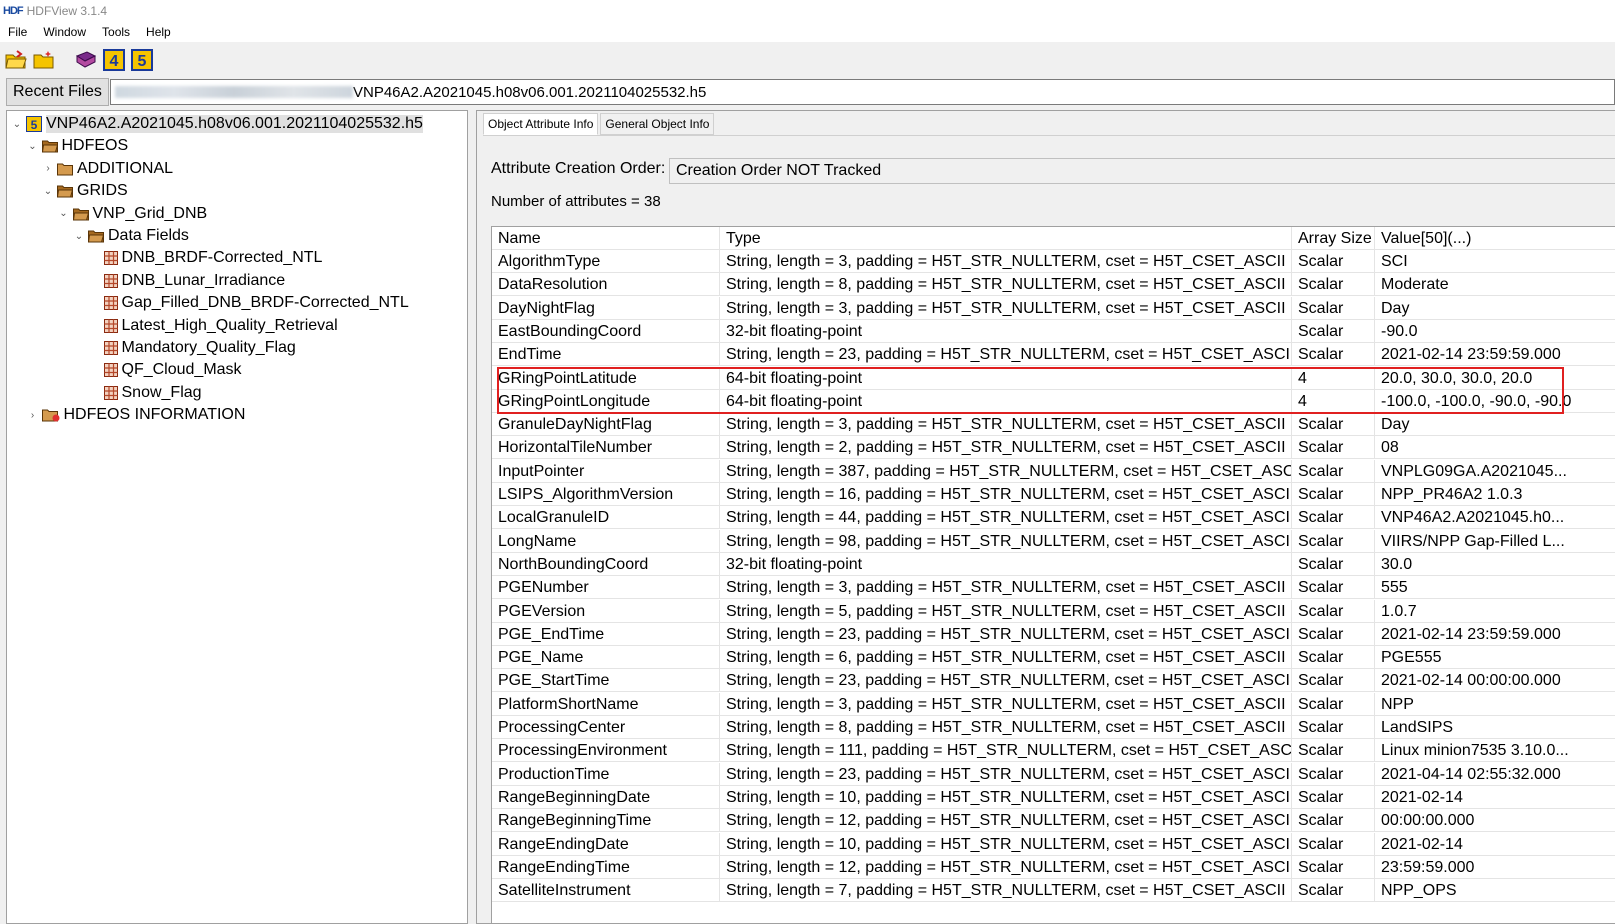 This screenshot has width=1615, height=924. Describe the element at coordinates (606, 844) in the screenshot. I see `cell-name: RangeEndingDate` at that location.